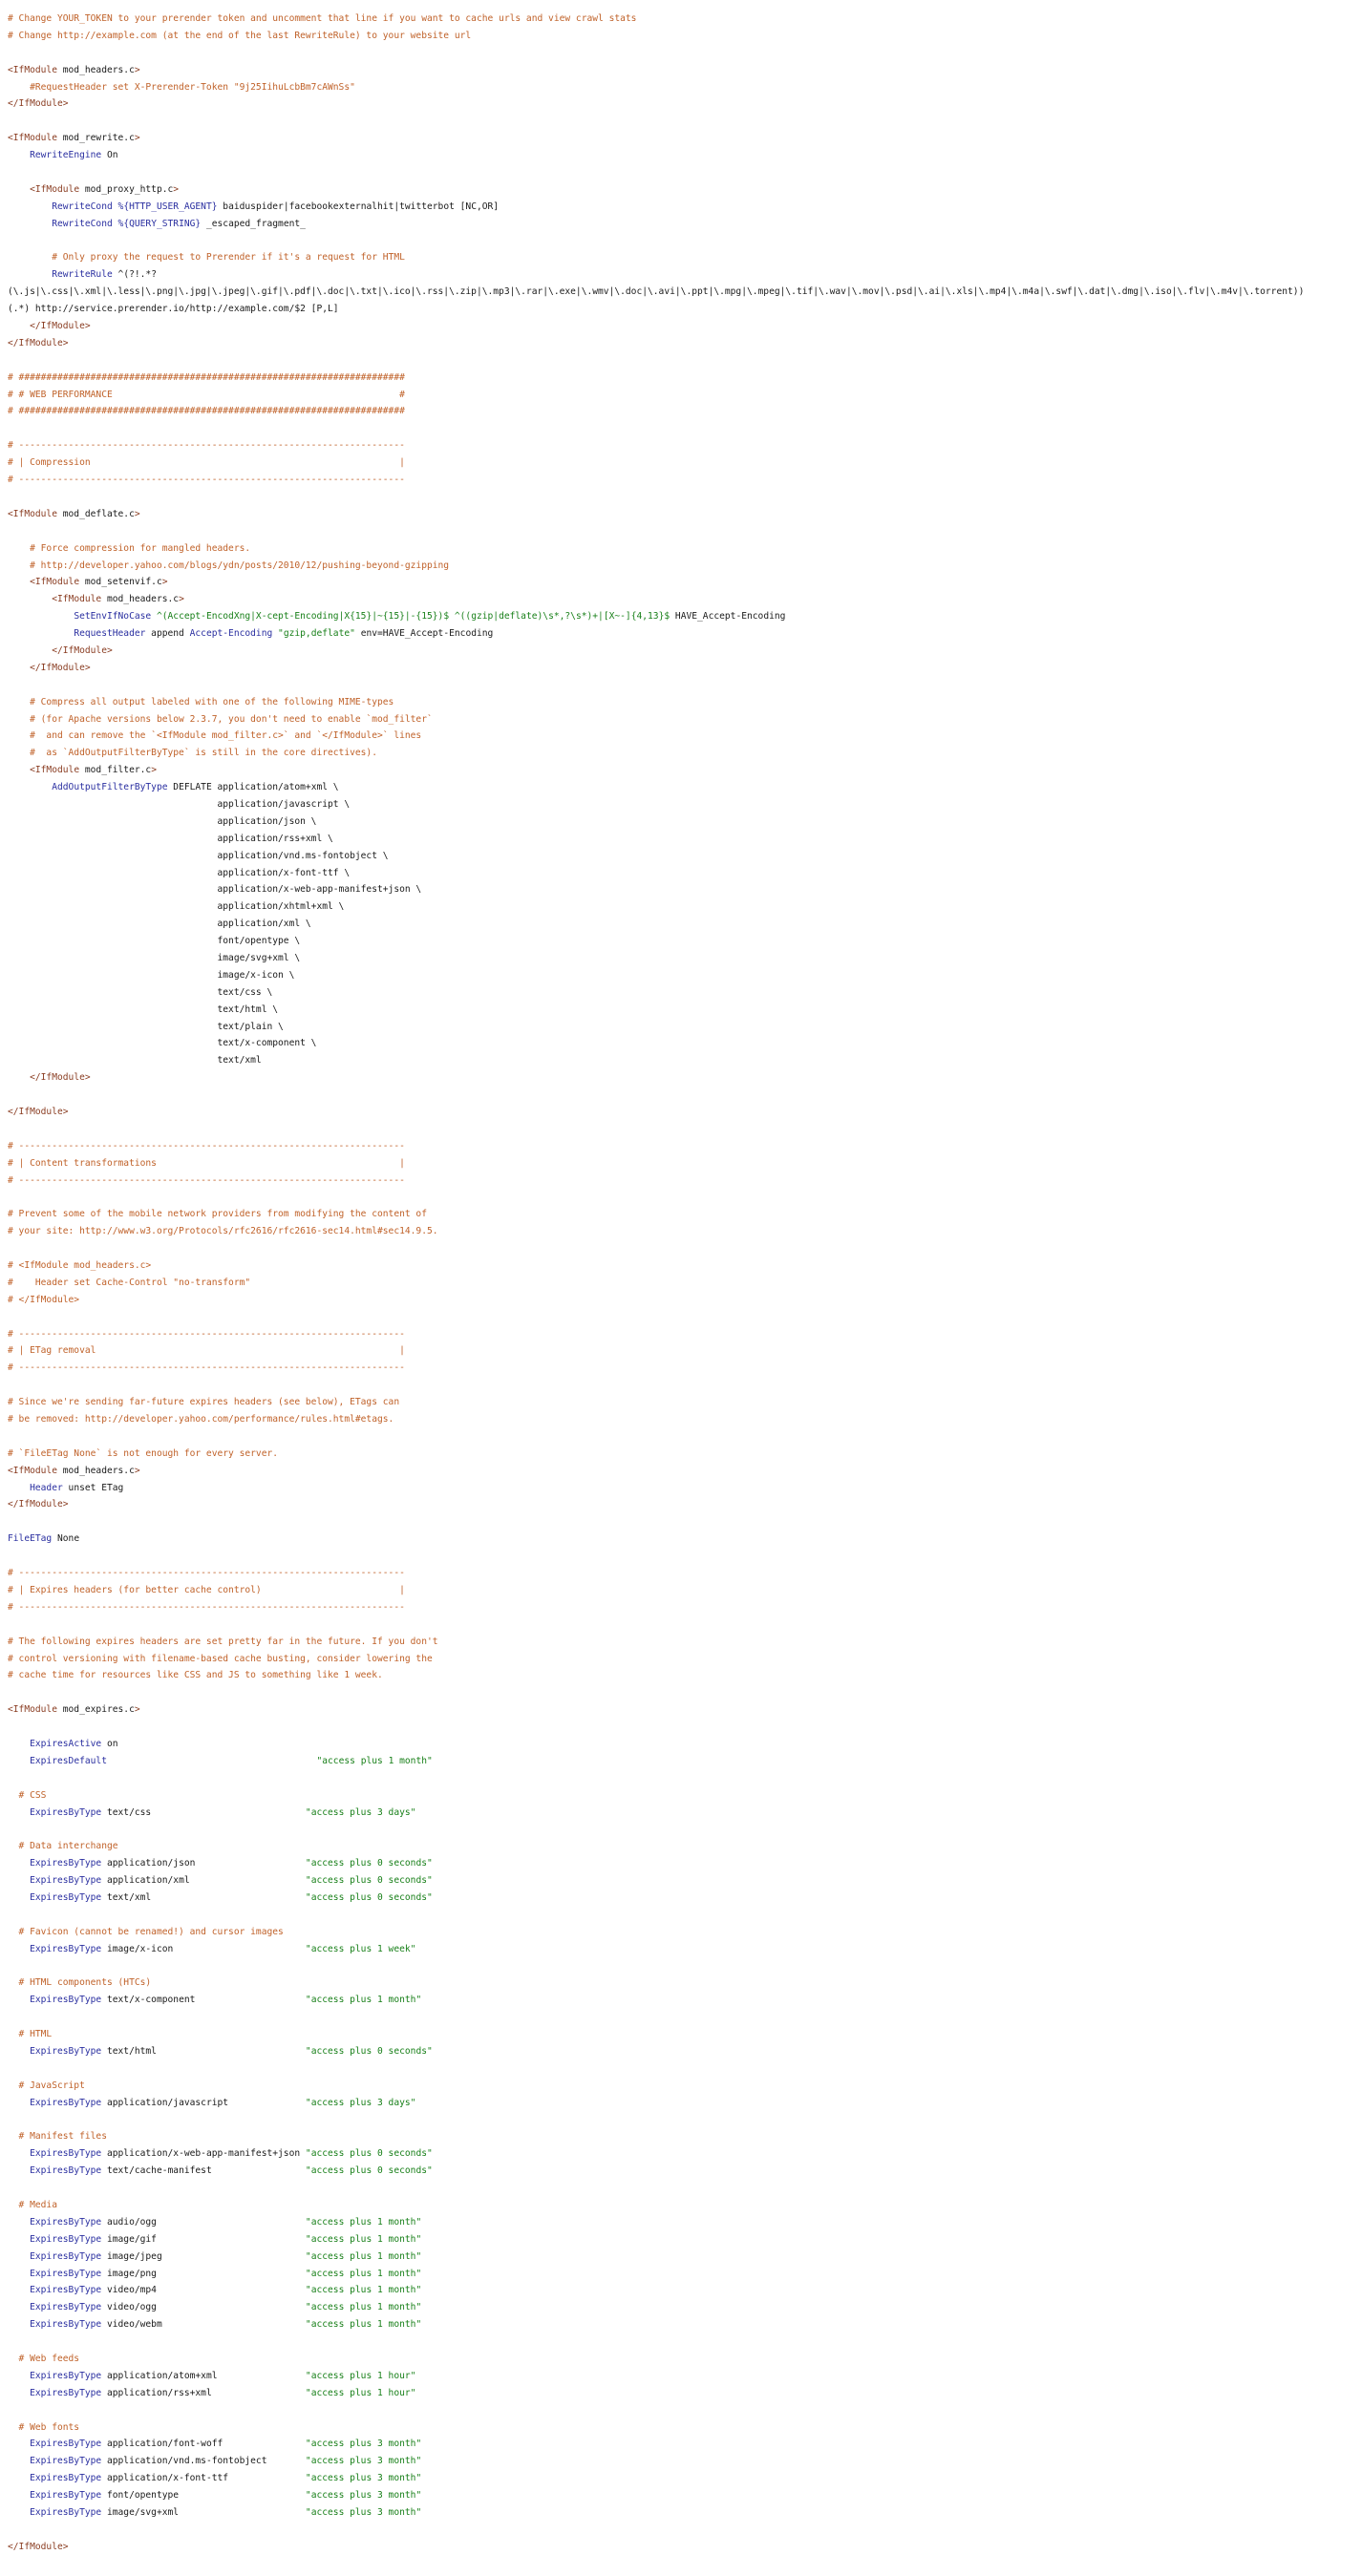  What do you see at coordinates (685, 1539) in the screenshot?
I see `code-line: FileETag None` at bounding box center [685, 1539].